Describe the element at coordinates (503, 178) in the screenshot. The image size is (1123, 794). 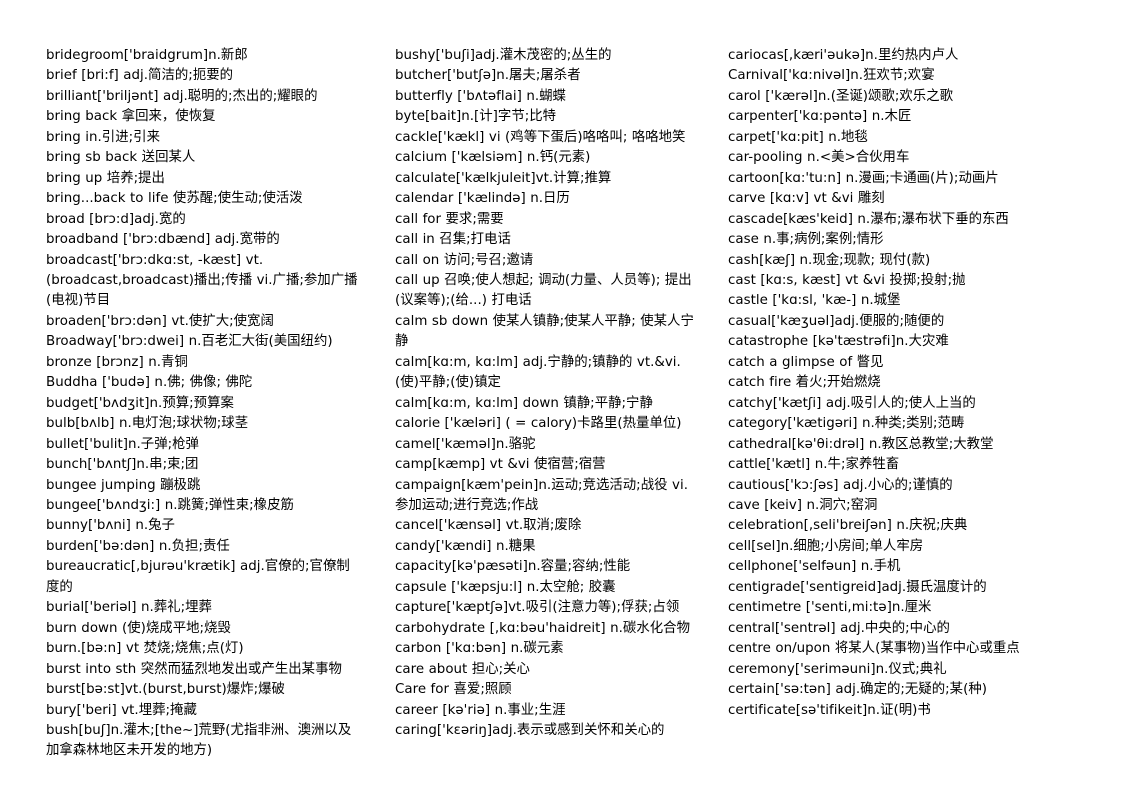
I see `dictionary-entry: calculate['kælkjuleit]vt.计算;推算` at that location.